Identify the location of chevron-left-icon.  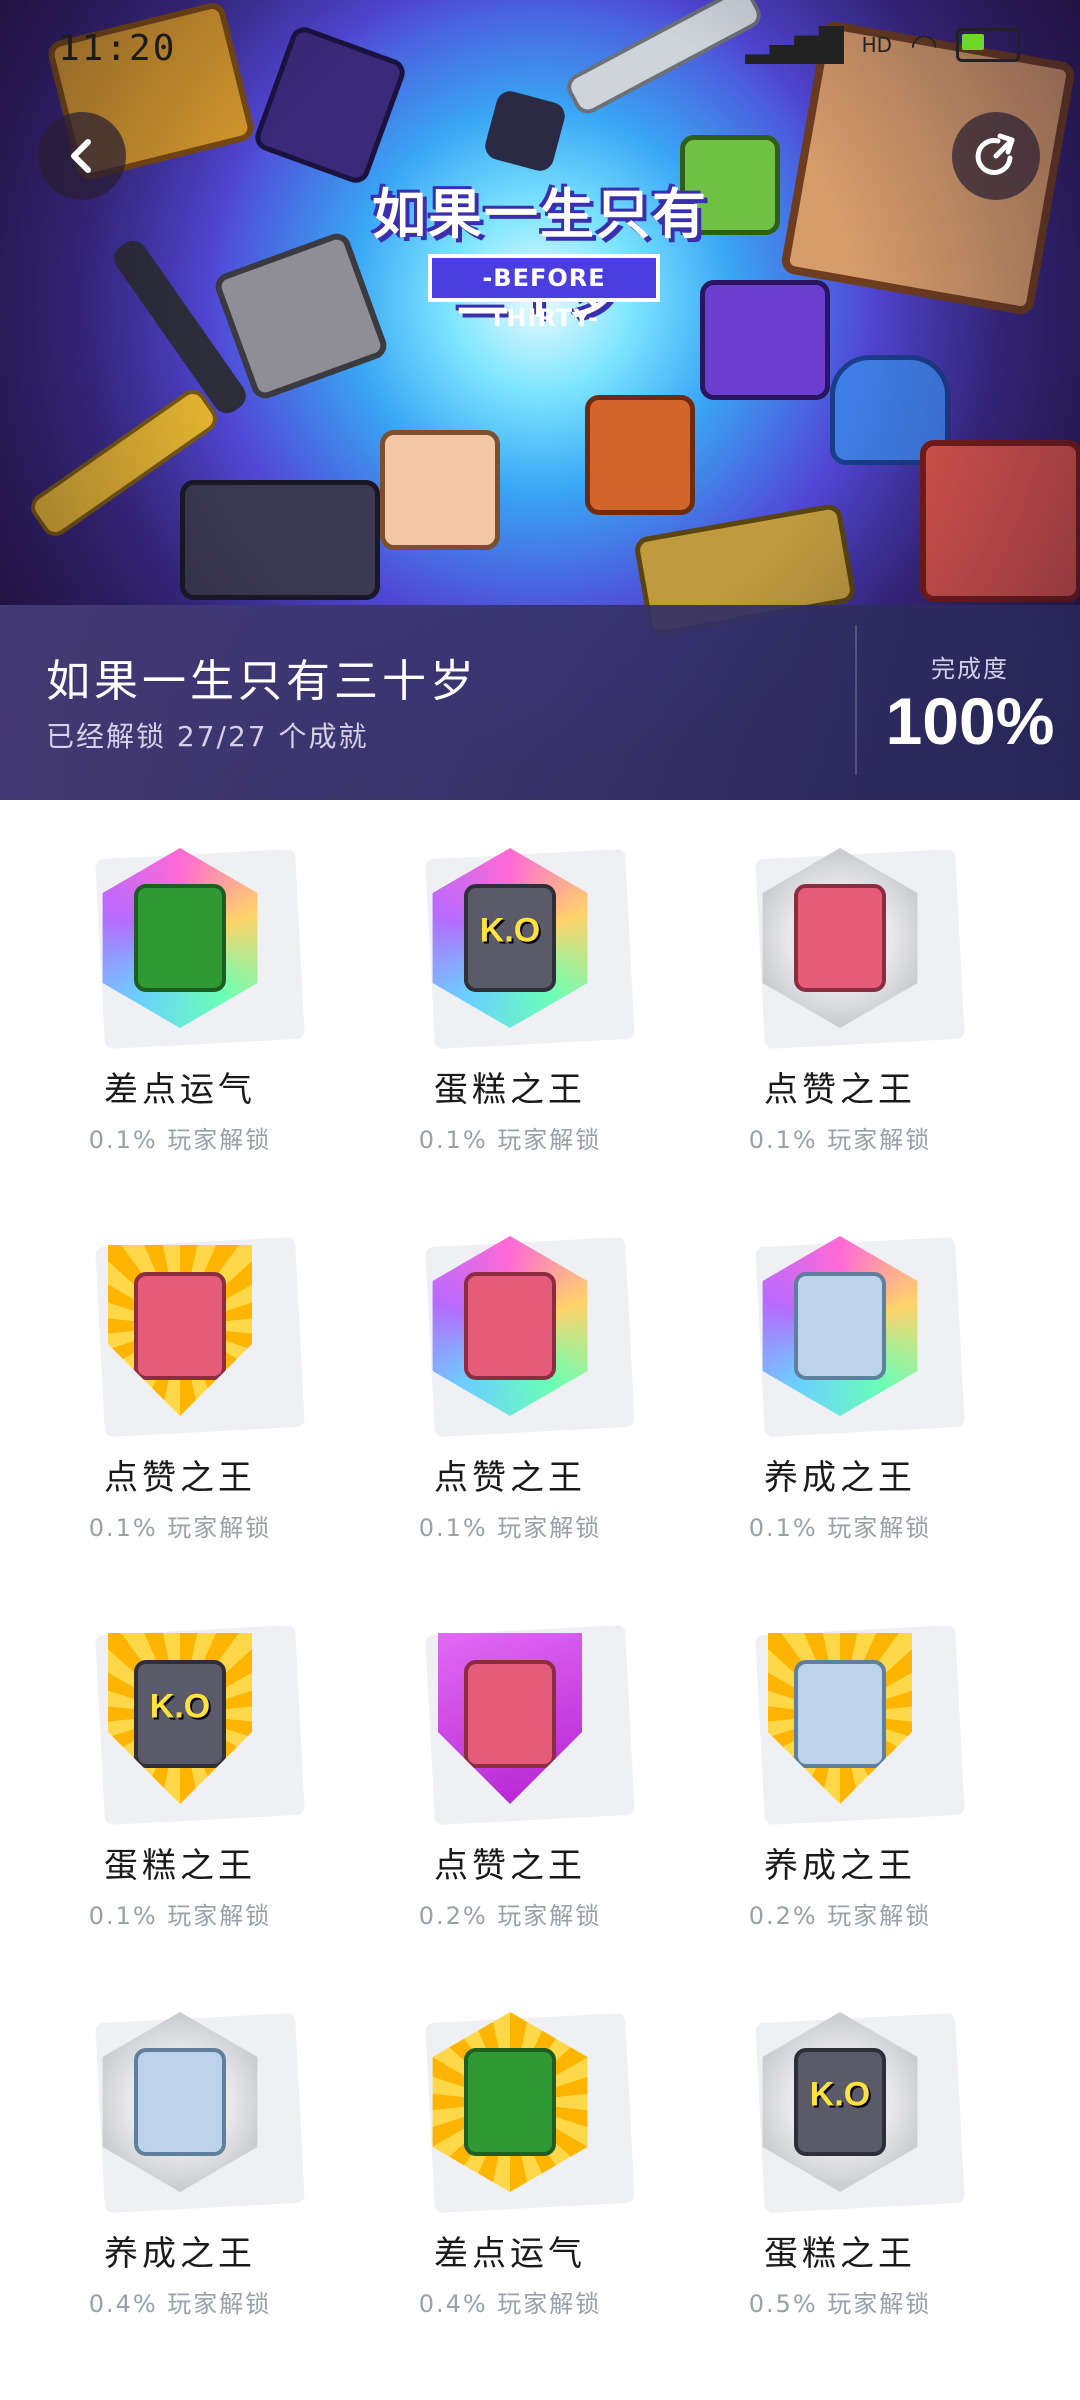
(81, 156).